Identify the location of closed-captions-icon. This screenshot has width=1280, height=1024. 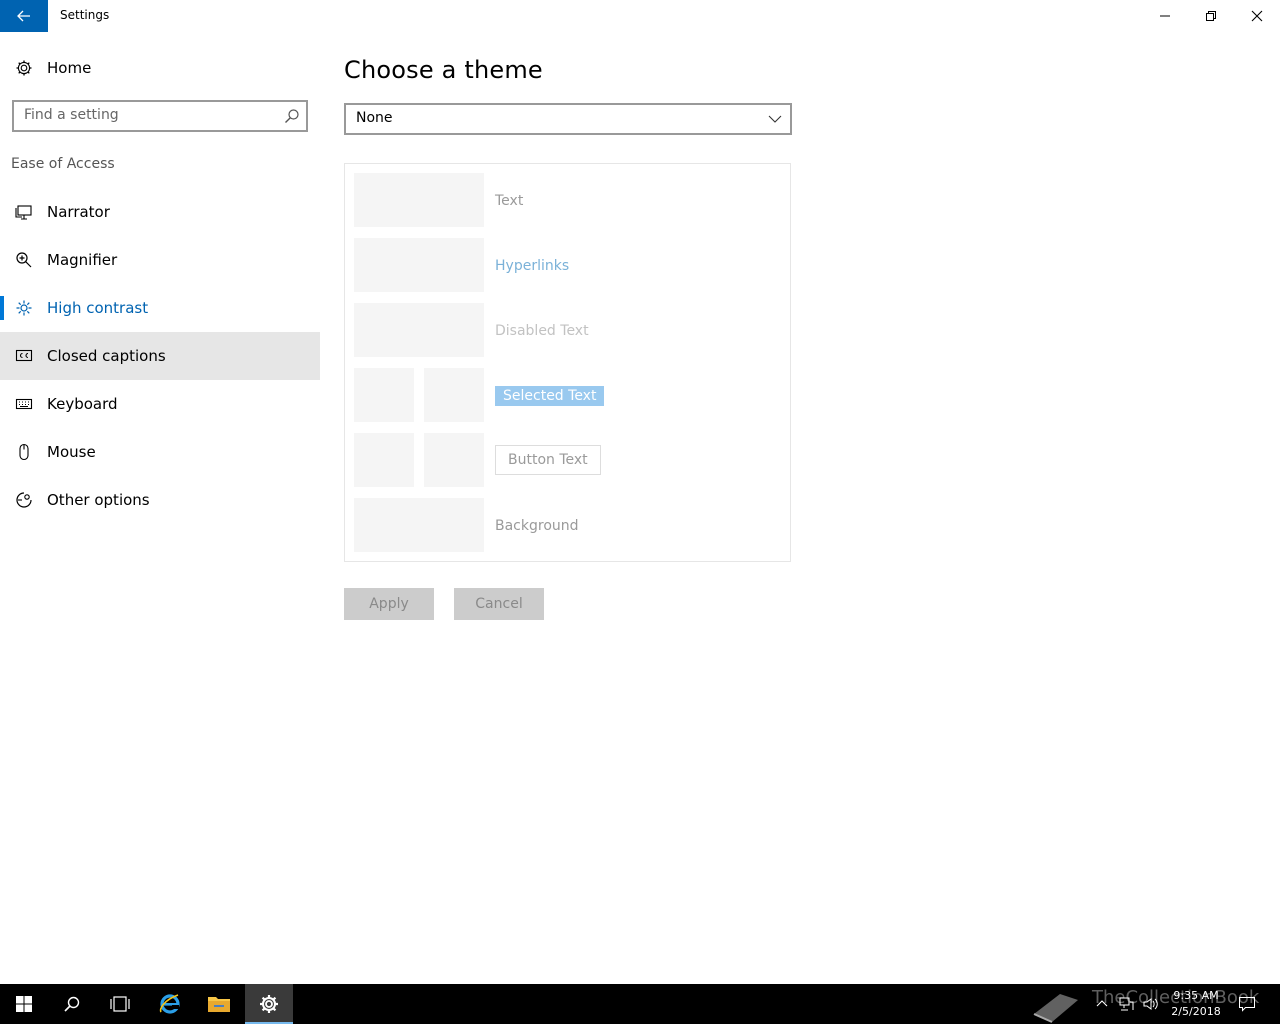
(24, 356).